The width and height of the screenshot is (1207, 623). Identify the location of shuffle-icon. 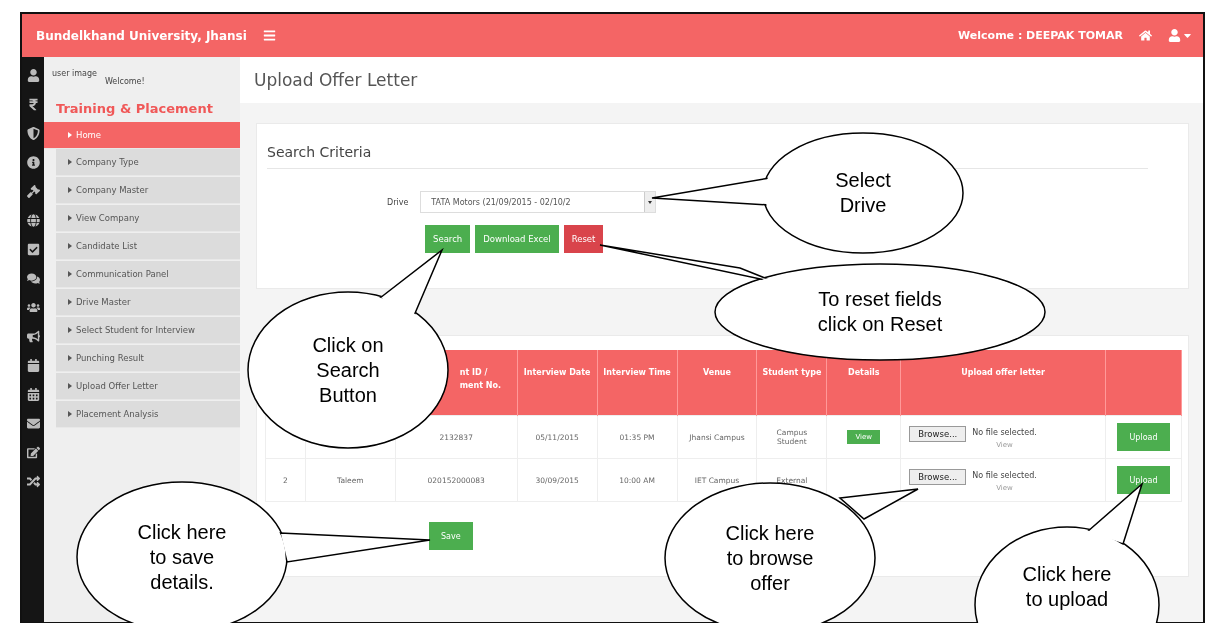
(33, 481).